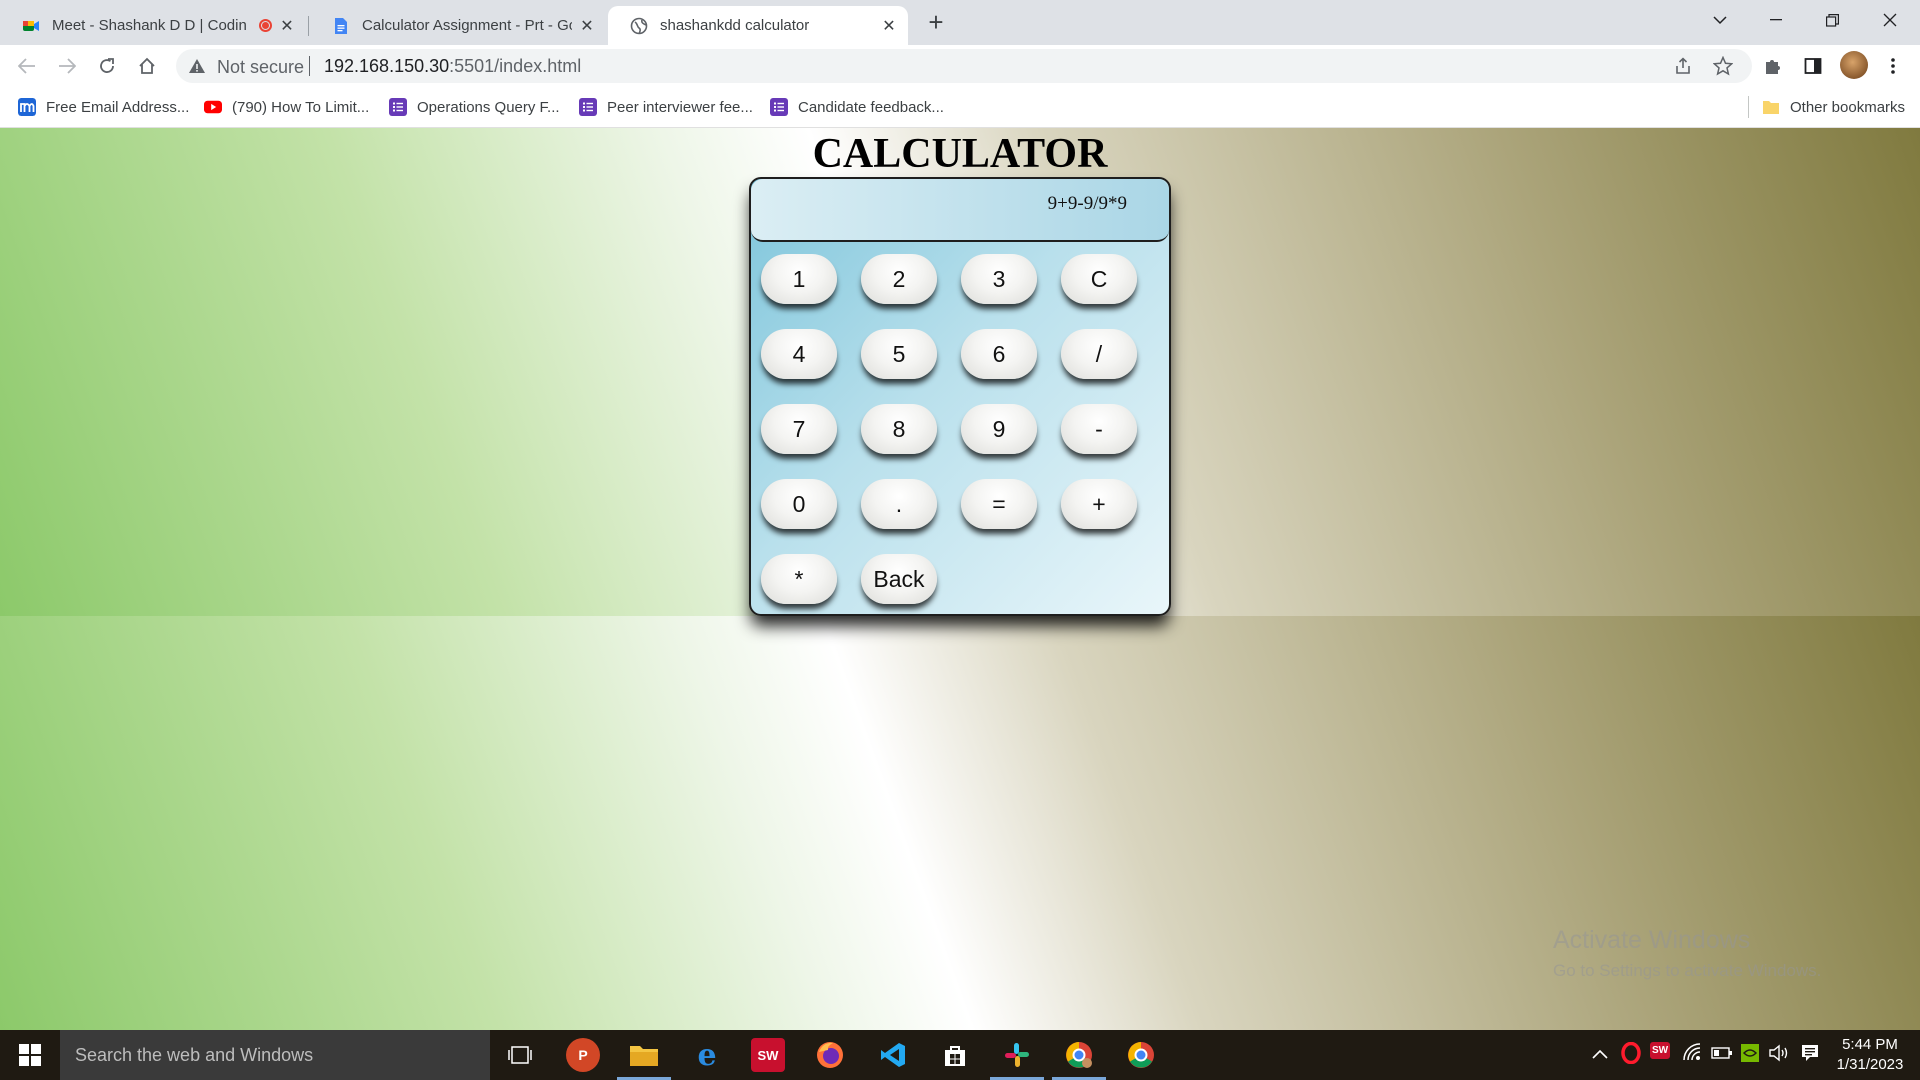 The height and width of the screenshot is (1080, 1920). I want to click on taskbar-search-box: Search the web and Windows, so click(275, 1055).